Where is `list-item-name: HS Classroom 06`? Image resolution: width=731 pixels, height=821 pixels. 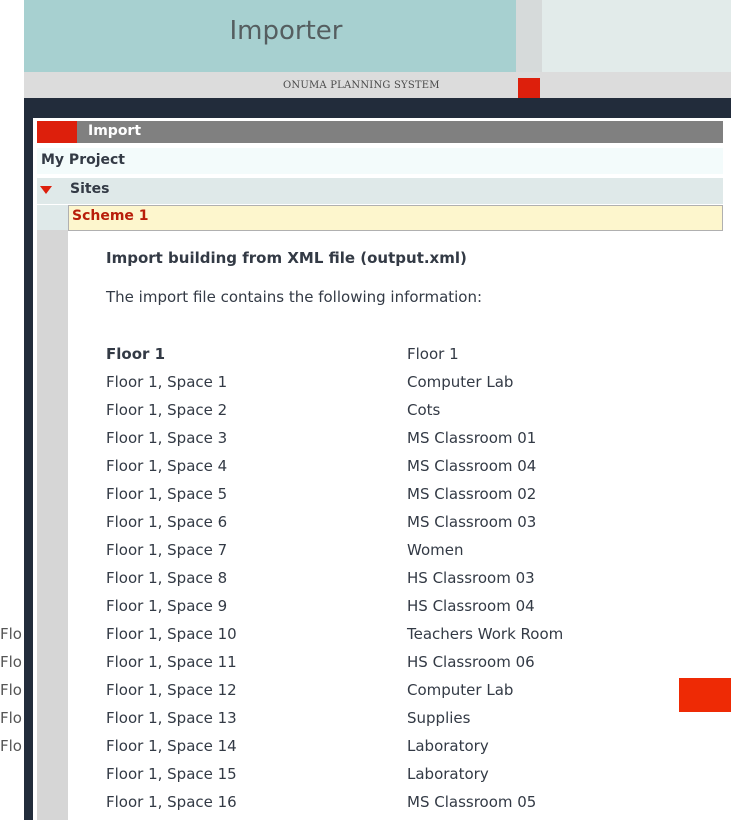
list-item-name: HS Classroom 06 is located at coordinates (471, 662).